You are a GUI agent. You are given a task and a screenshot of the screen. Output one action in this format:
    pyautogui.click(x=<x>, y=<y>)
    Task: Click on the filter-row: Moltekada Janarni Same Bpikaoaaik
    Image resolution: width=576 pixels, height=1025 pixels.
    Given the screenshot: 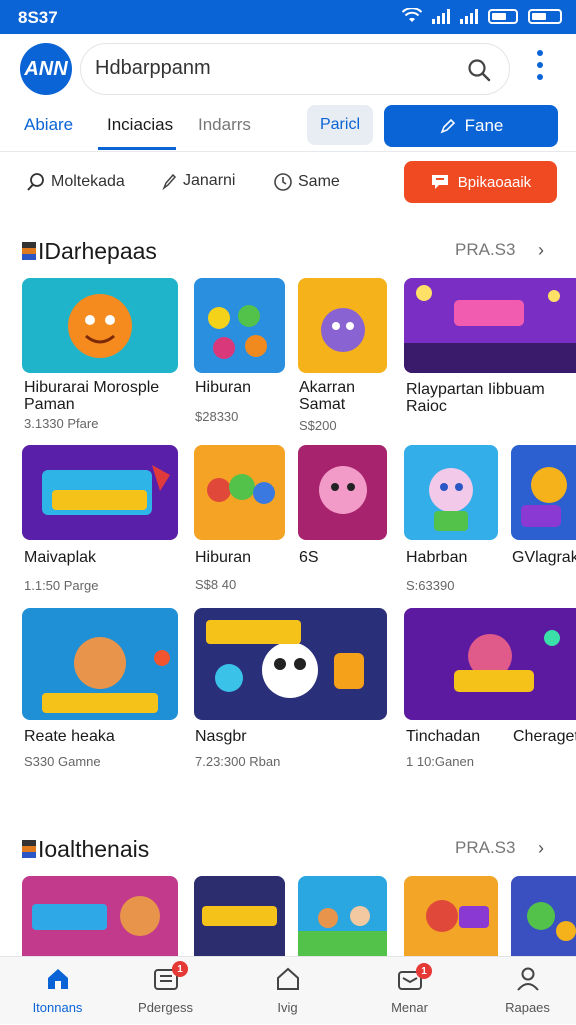 What is the action you would take?
    pyautogui.click(x=288, y=182)
    